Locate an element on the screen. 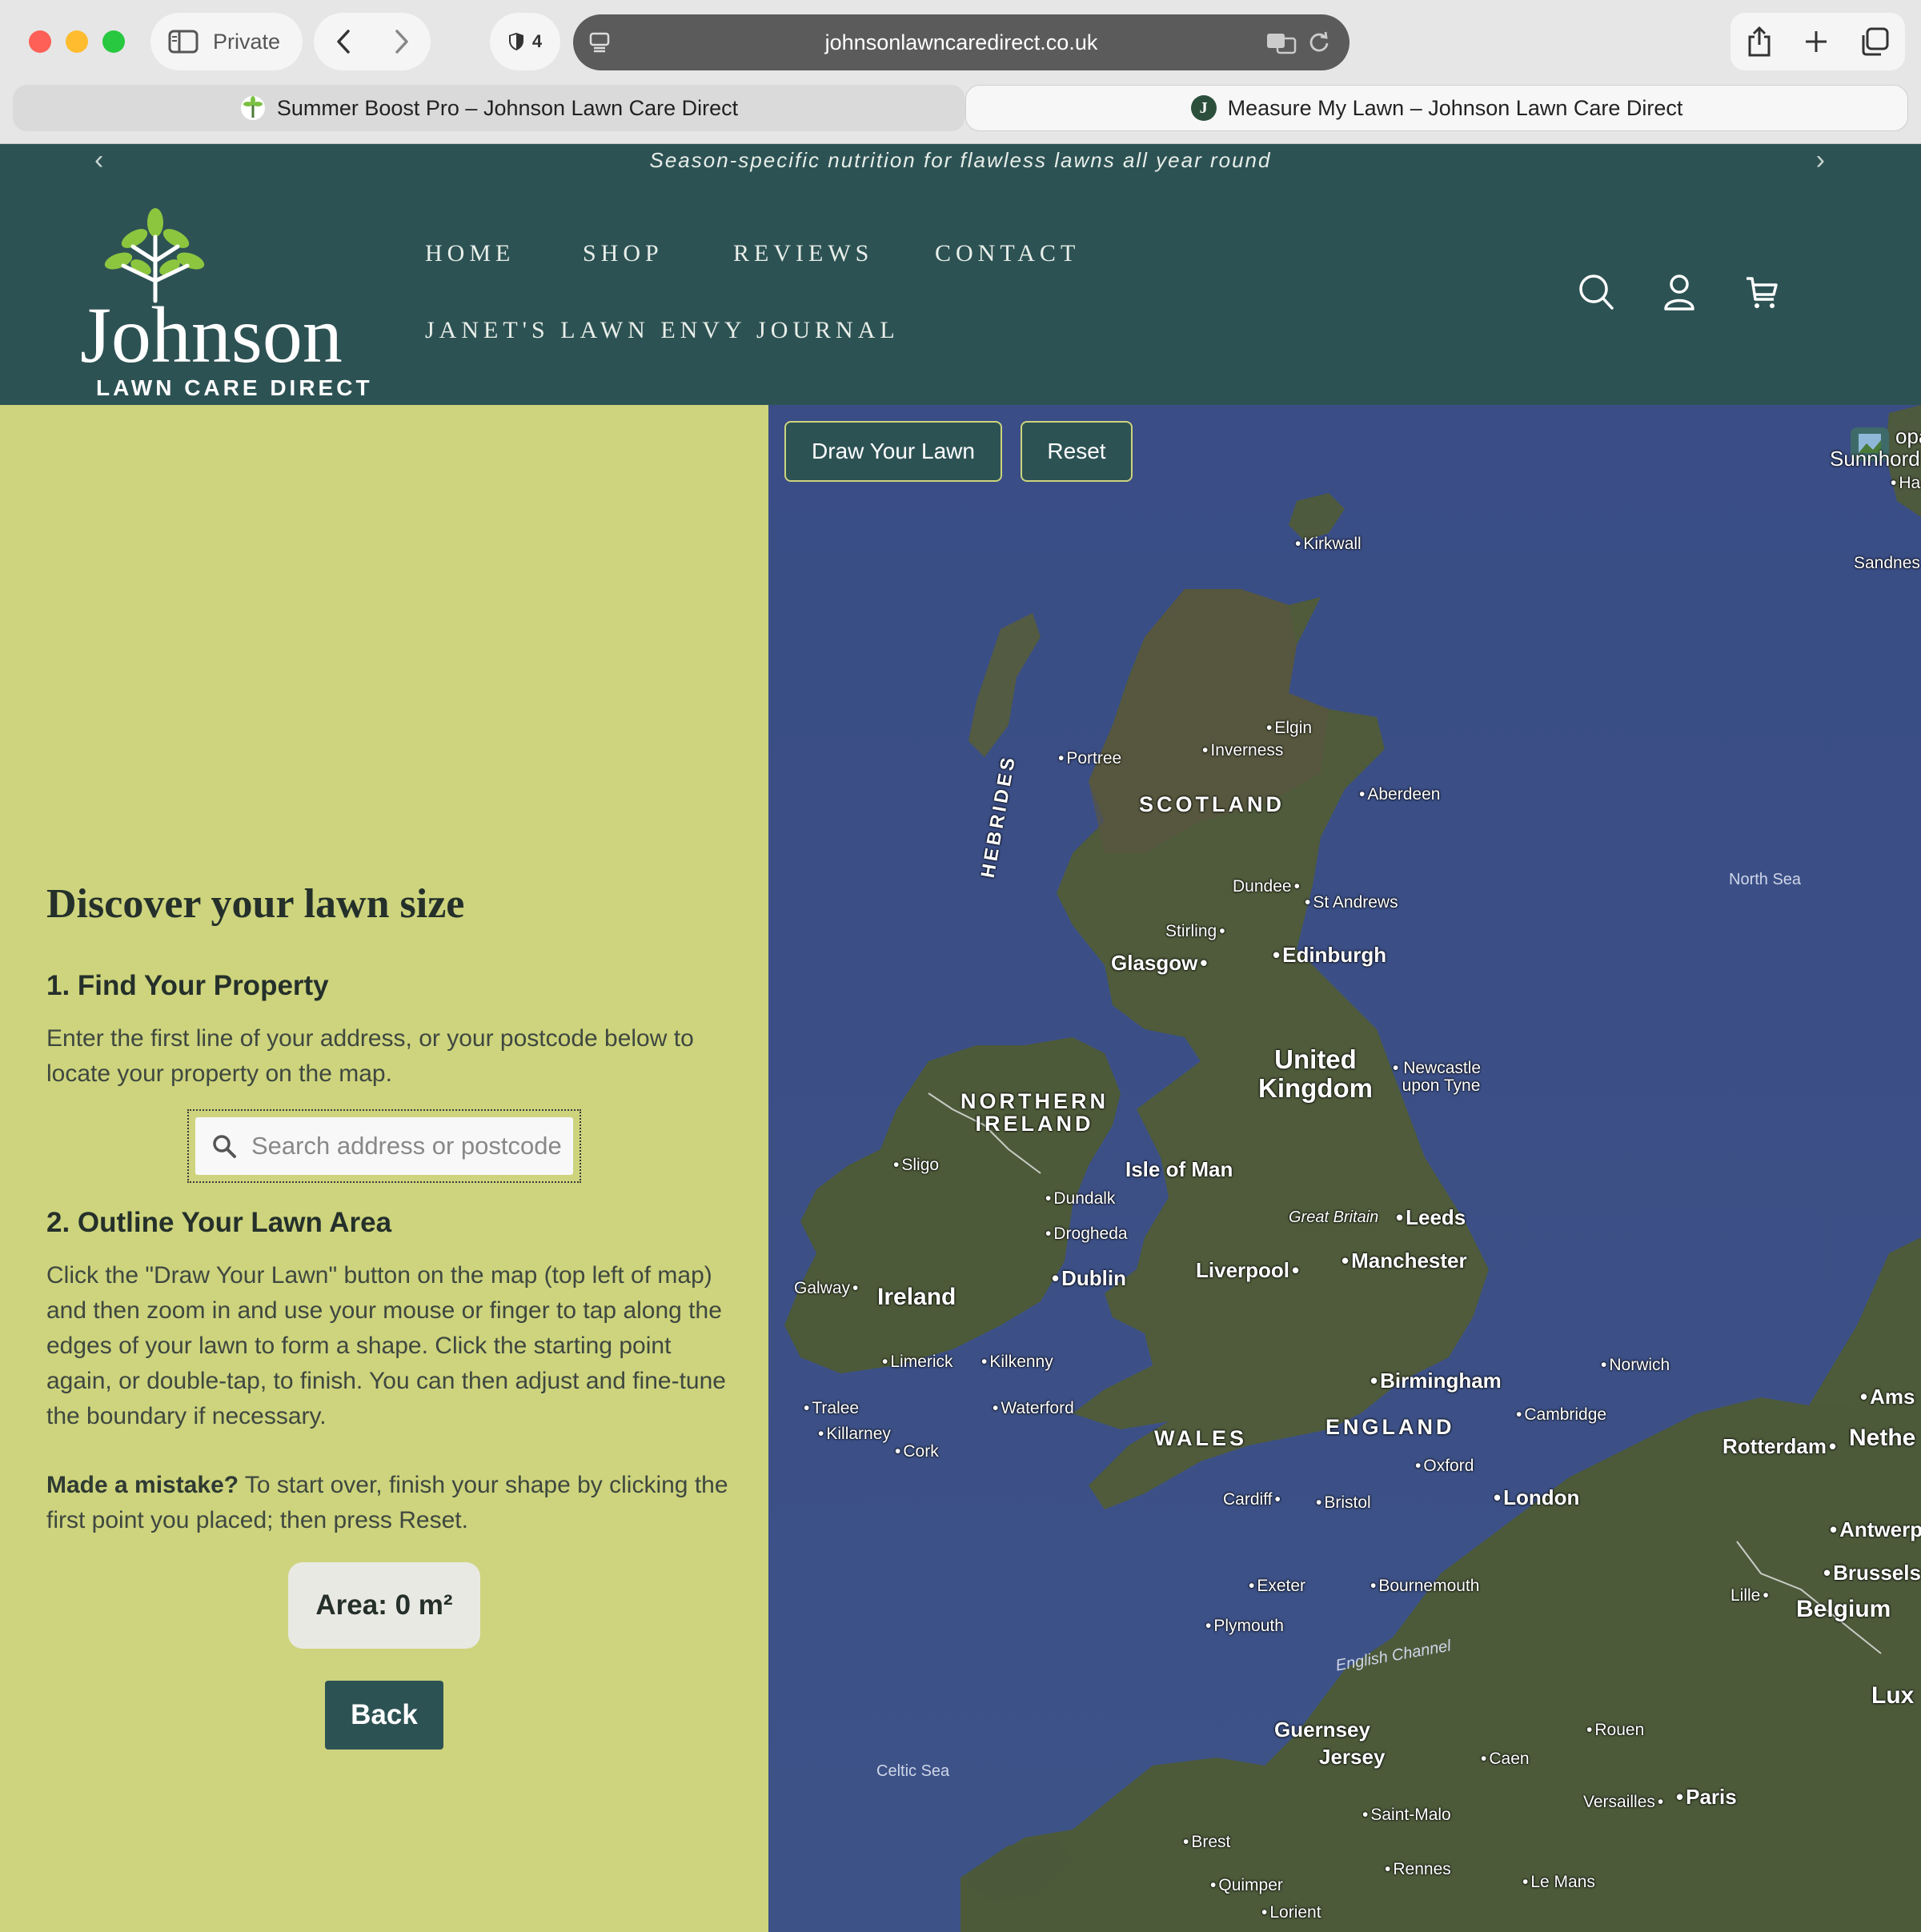  uk-line1: United is located at coordinates (1315, 1059).